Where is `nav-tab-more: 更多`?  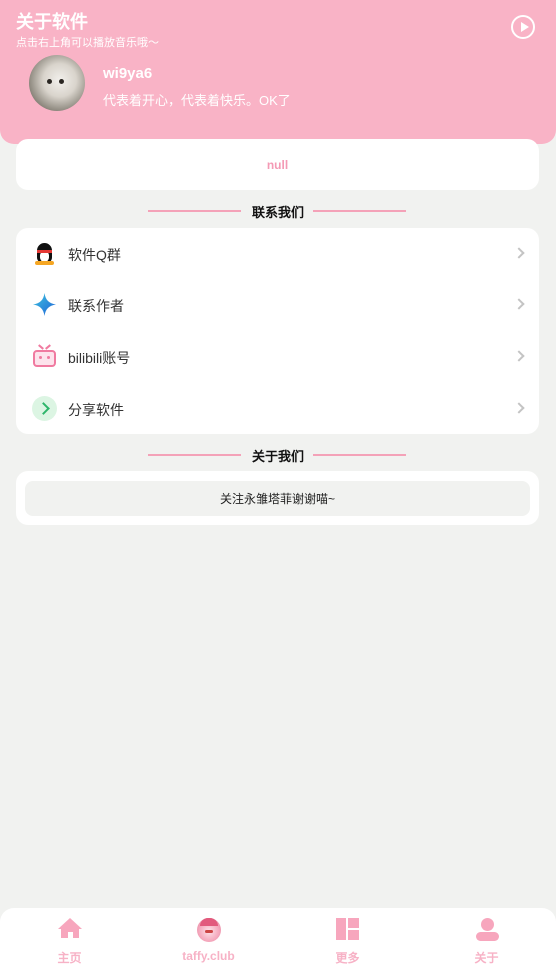 nav-tab-more: 更多 is located at coordinates (347, 939).